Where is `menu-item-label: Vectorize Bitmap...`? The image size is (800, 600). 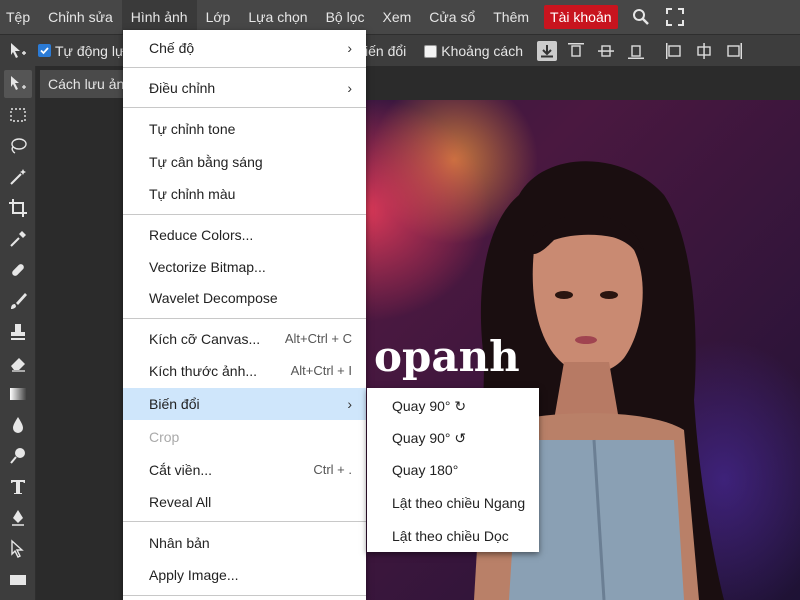
menu-item-label: Vectorize Bitmap... is located at coordinates (207, 267).